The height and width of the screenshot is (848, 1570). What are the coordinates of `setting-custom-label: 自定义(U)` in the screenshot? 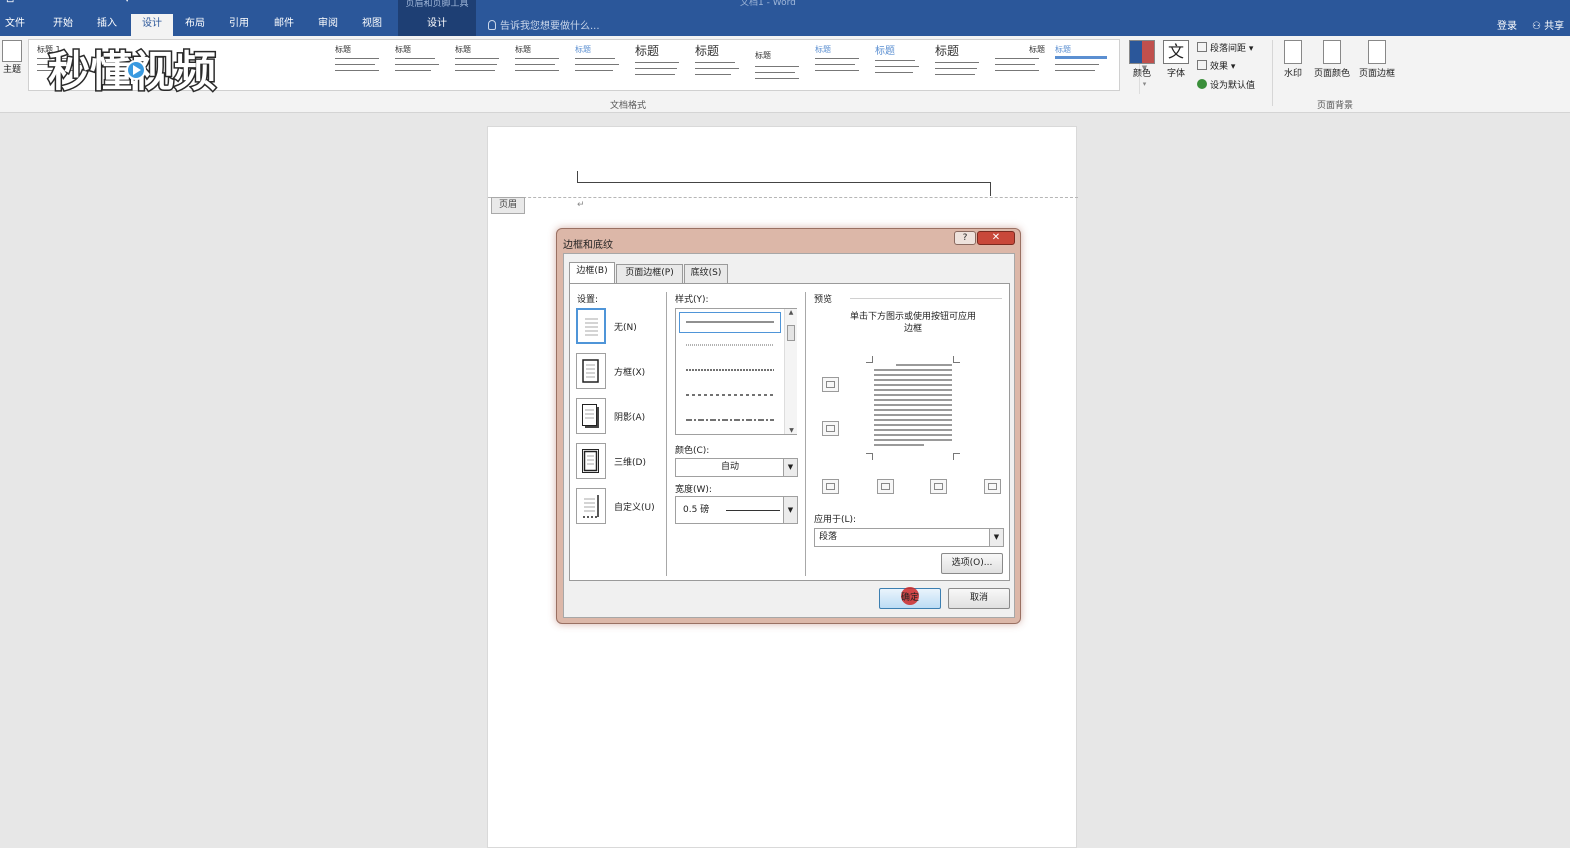 It's located at (634, 506).